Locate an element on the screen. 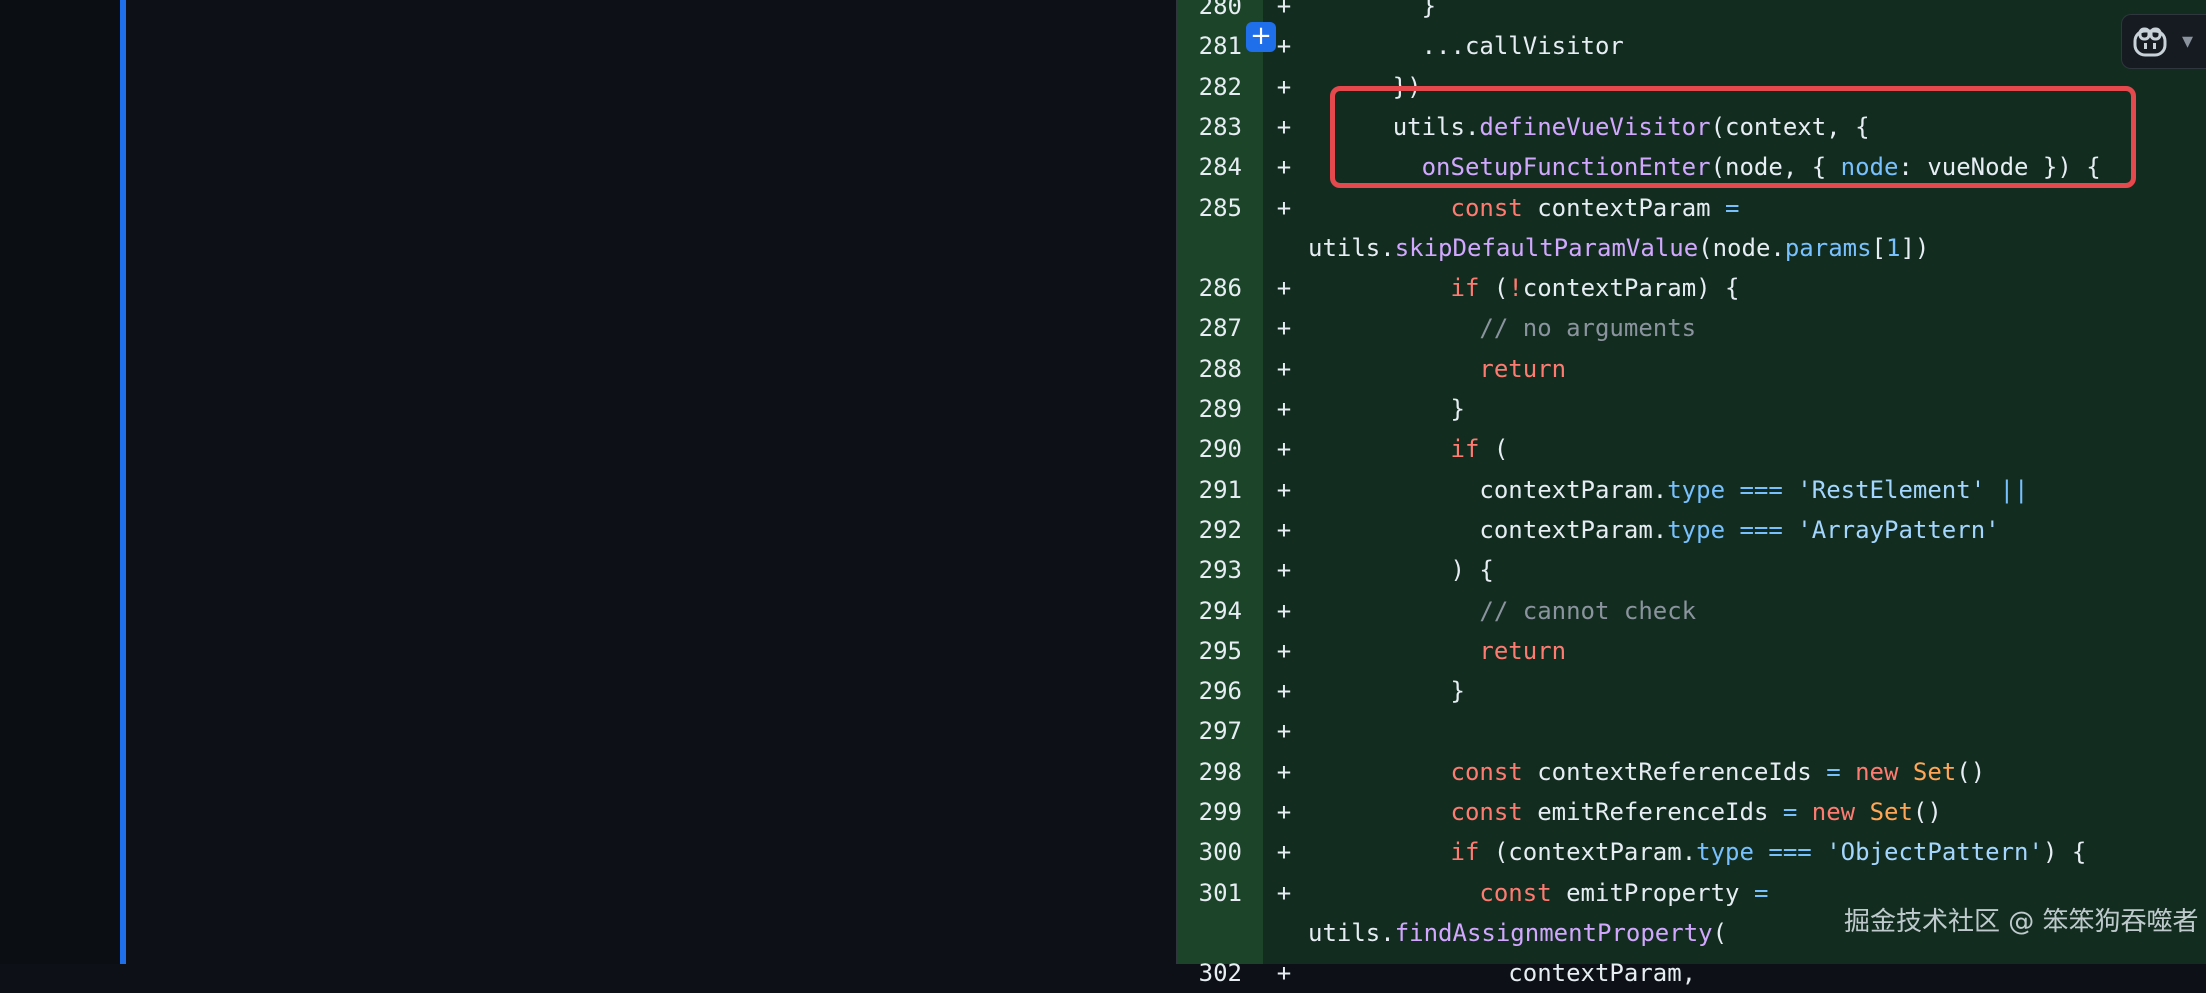 Image resolution: width=2206 pixels, height=993 pixels. line-number: 288 is located at coordinates (1210, 369).